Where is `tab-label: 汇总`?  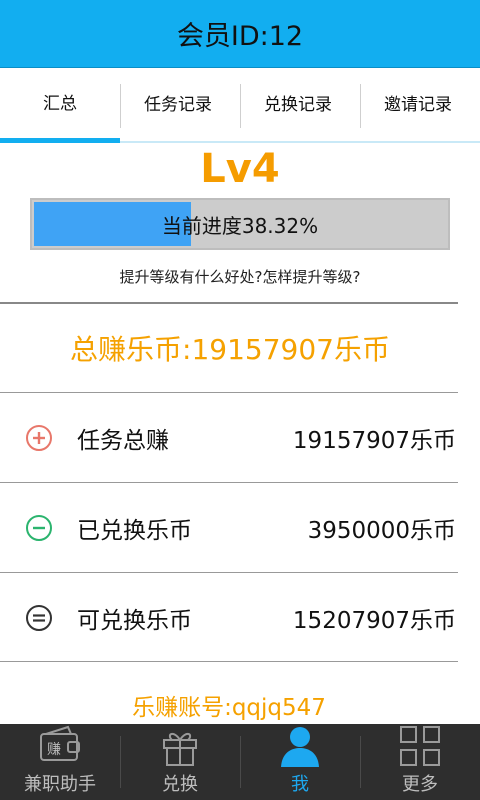
tab-label: 汇总 is located at coordinates (60, 103).